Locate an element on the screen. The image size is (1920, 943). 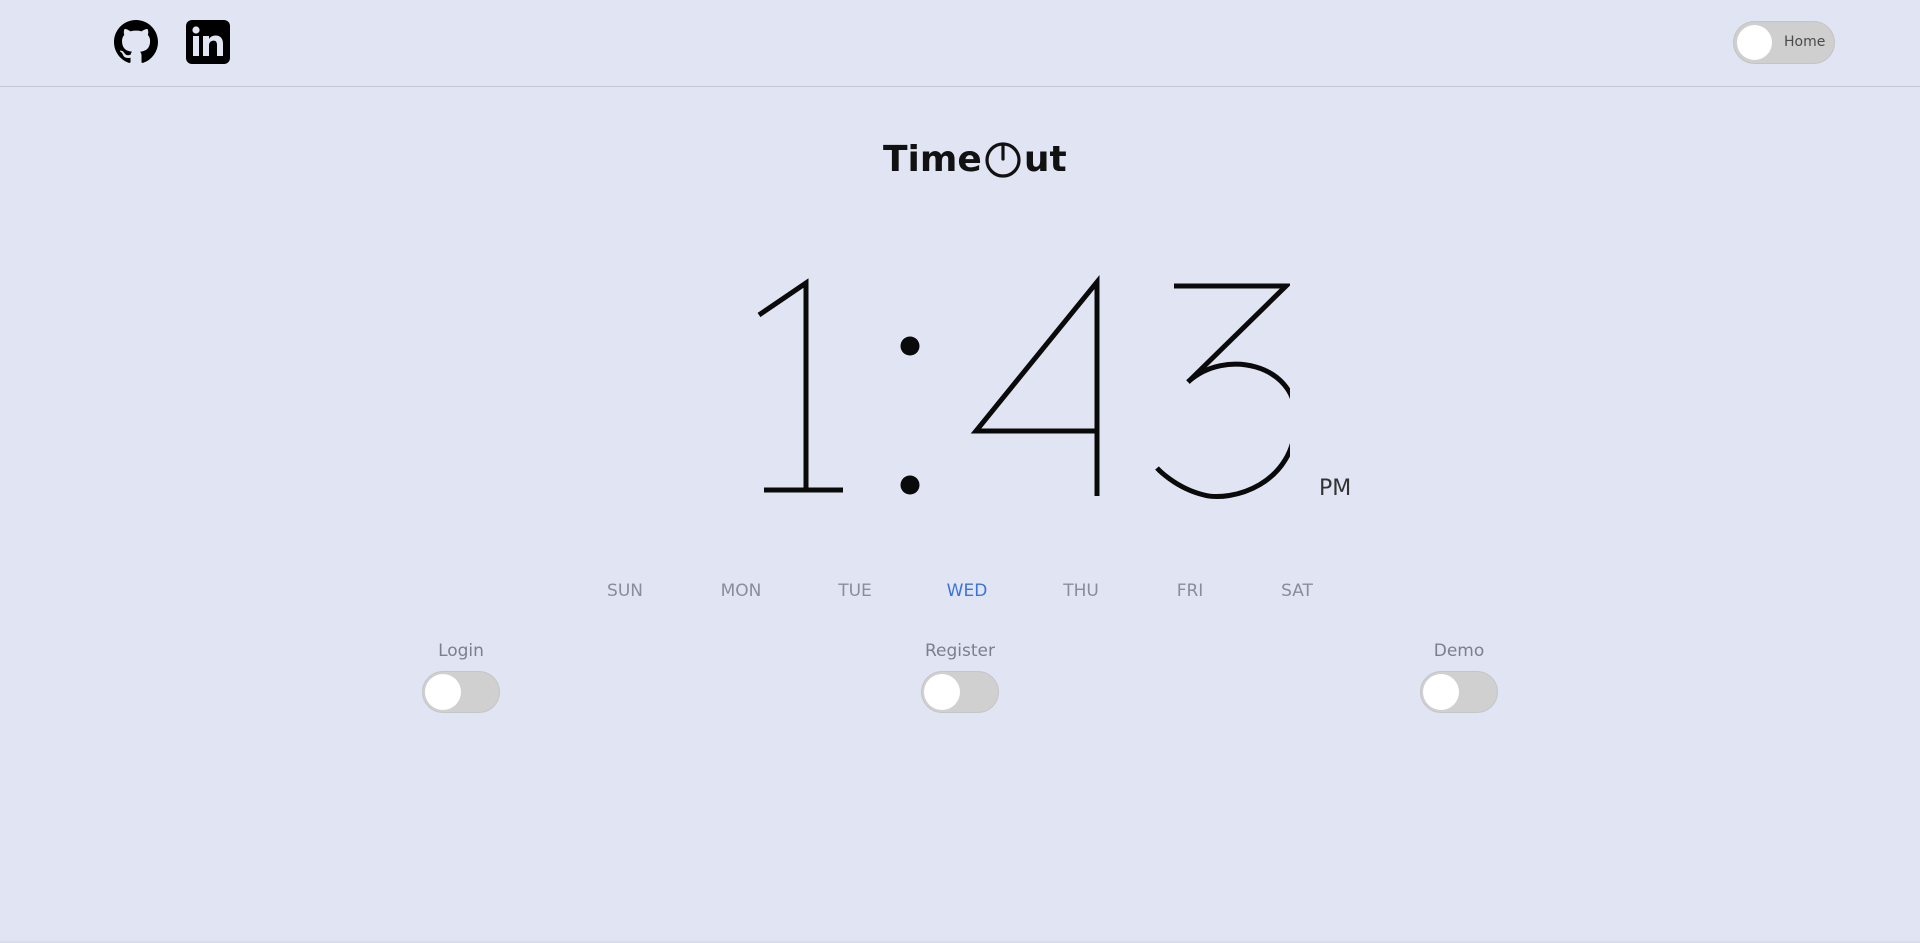
register-toggle-label: Register is located at coordinates (960, 651).